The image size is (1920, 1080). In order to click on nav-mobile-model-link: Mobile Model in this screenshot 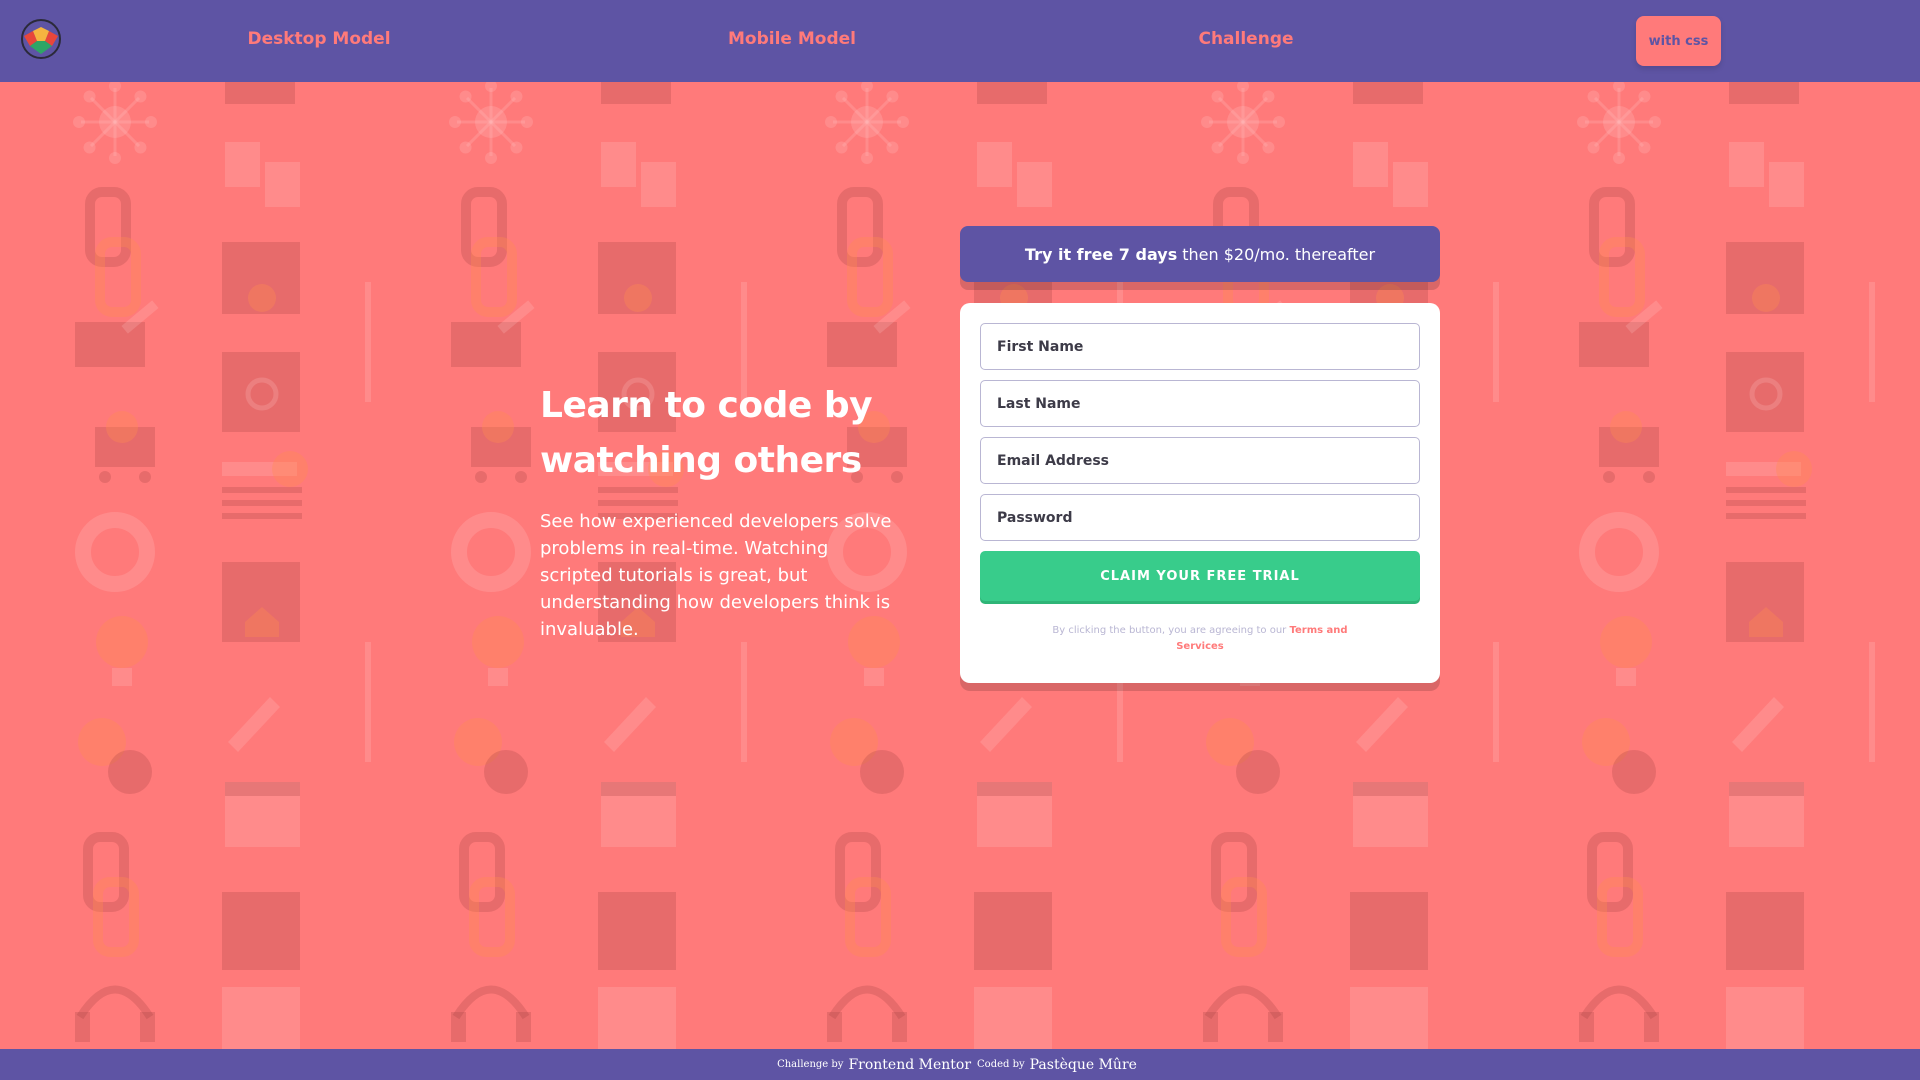, I will do `click(792, 39)`.